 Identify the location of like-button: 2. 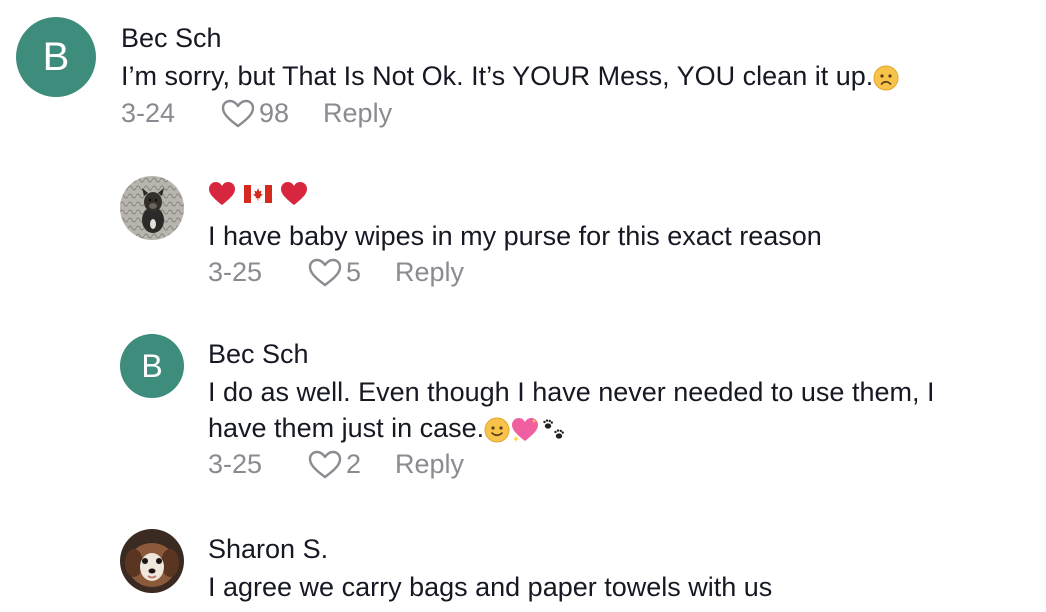
(334, 464).